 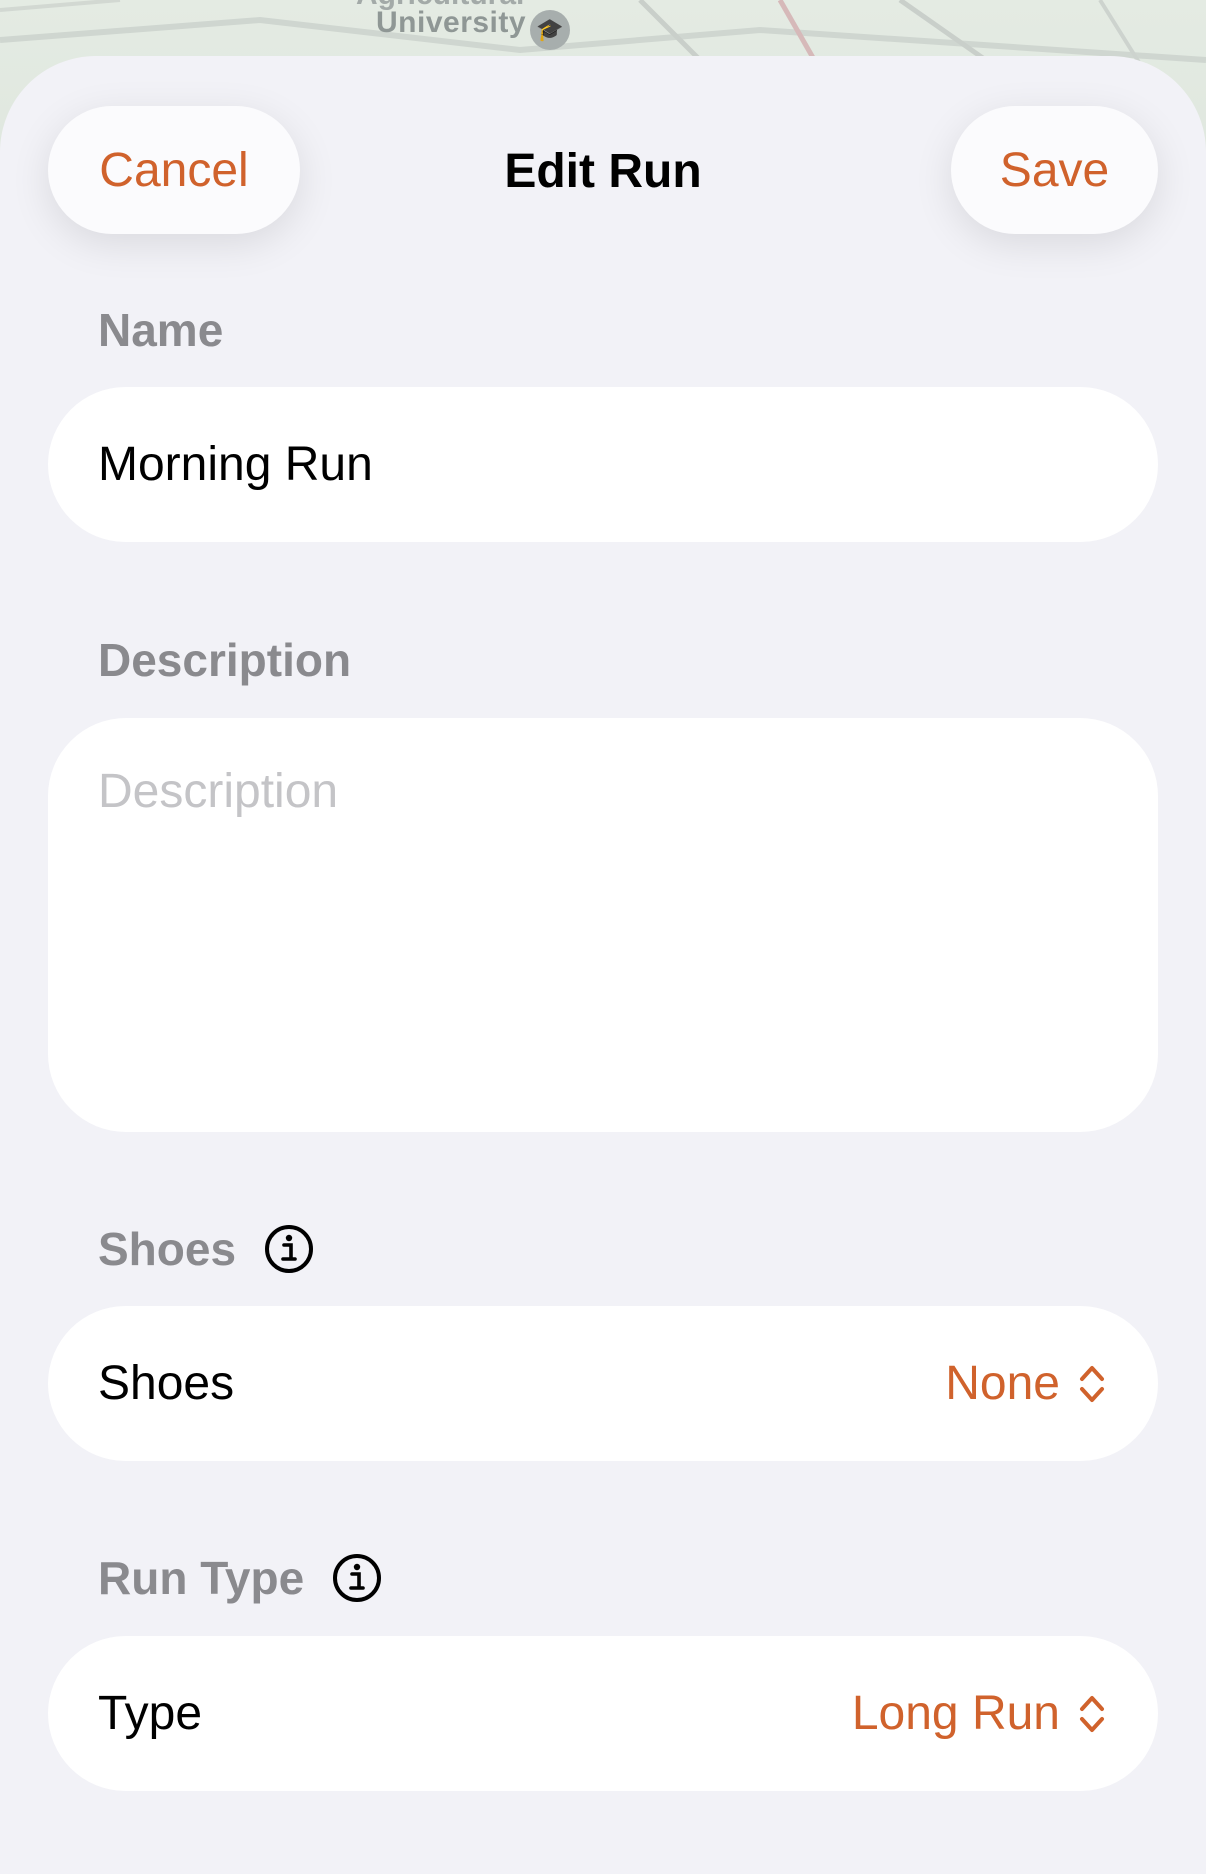 I want to click on run-type-label-text: Run Type, so click(x=201, y=1578).